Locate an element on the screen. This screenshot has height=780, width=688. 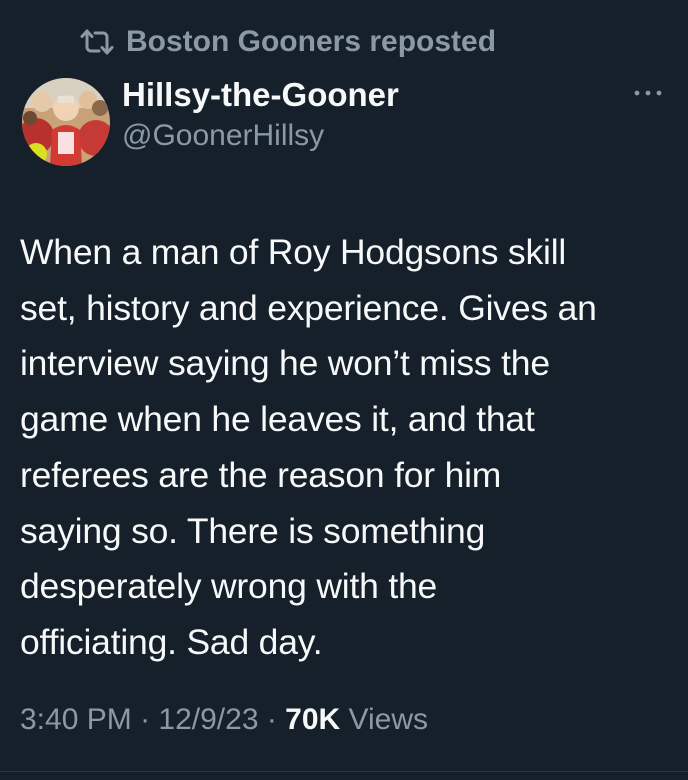
views-count: 70K is located at coordinates (312, 719).